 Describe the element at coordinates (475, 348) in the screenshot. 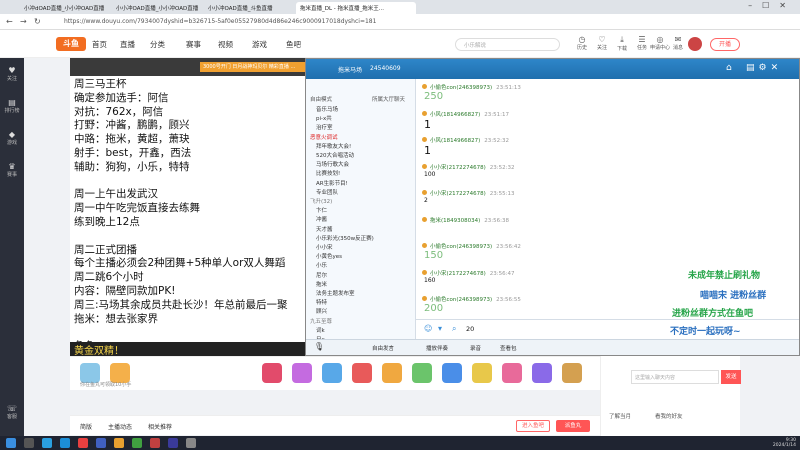

I see `record-button: 录音` at that location.